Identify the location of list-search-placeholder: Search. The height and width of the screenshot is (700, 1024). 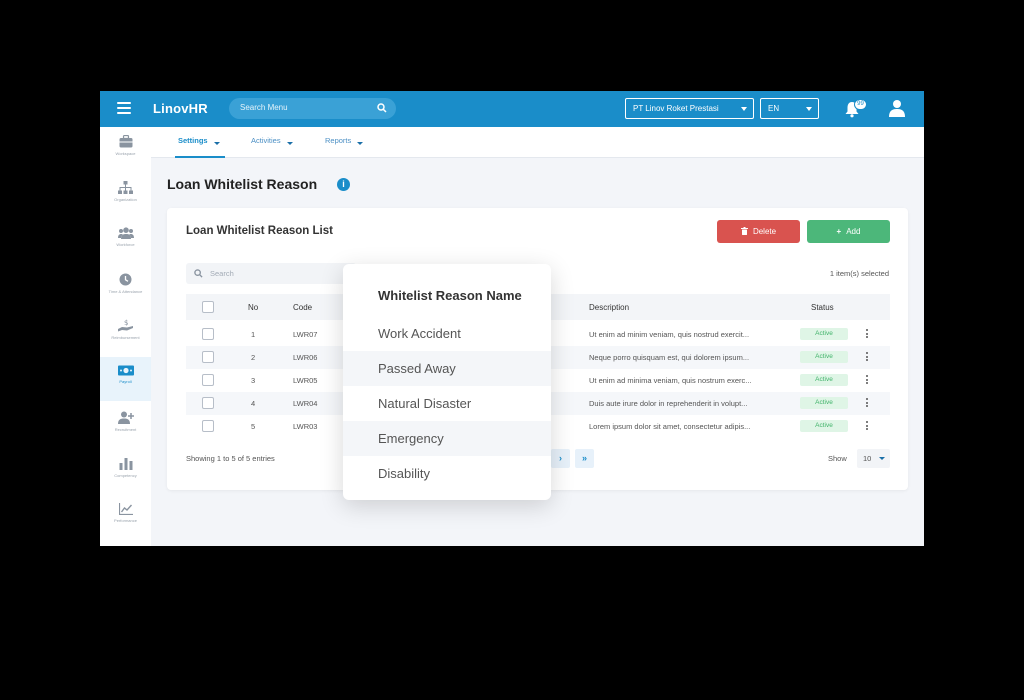
(222, 273).